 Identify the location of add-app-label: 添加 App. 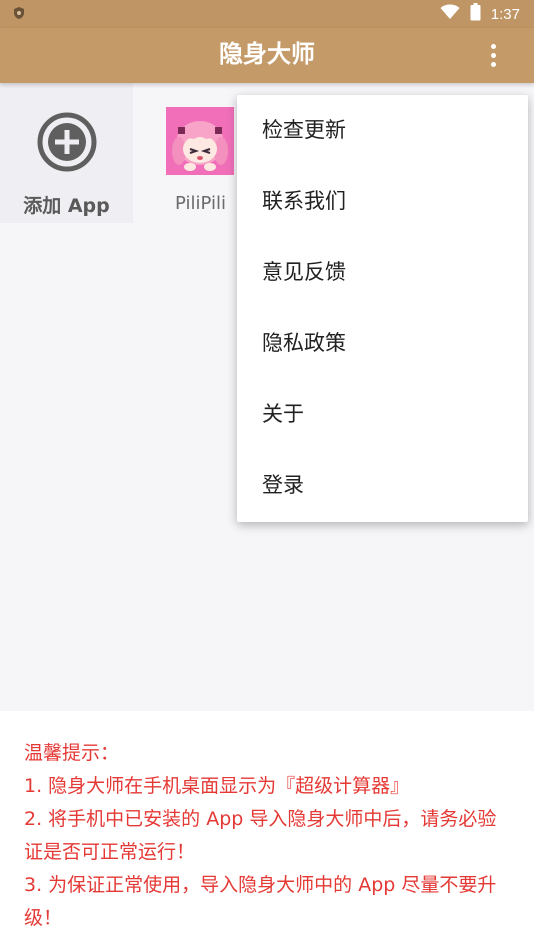
(66, 206).